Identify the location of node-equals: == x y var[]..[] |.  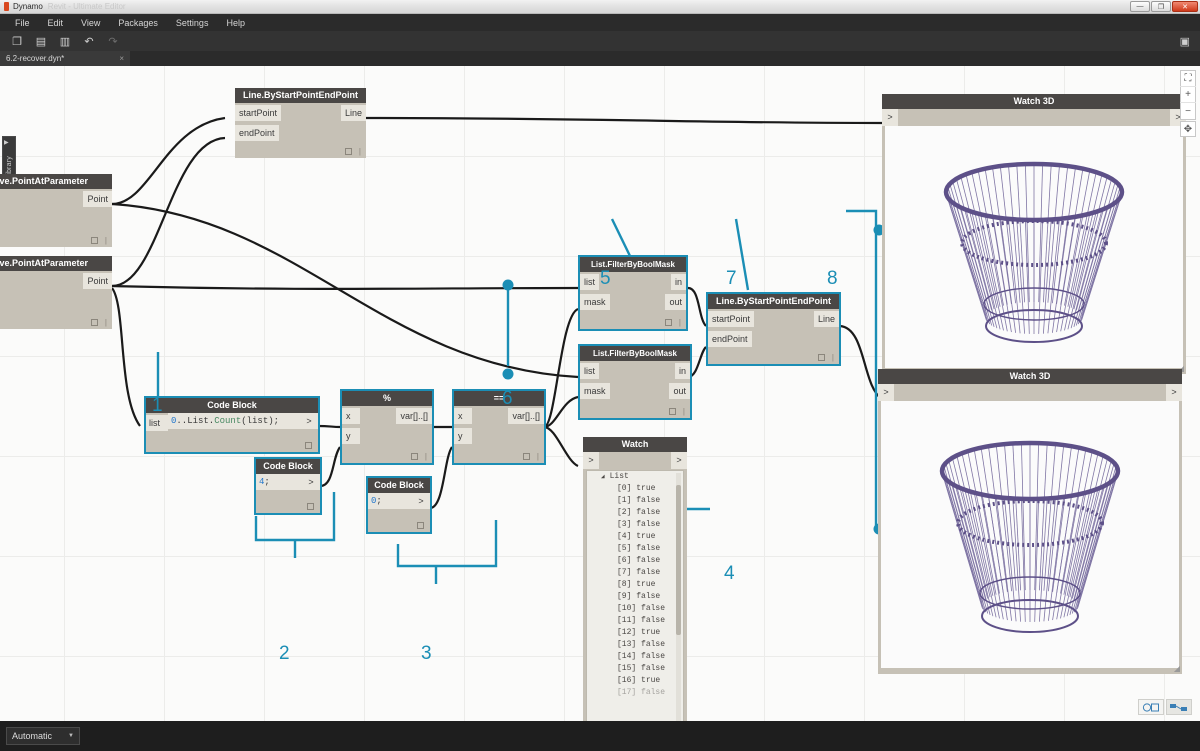
(499, 427).